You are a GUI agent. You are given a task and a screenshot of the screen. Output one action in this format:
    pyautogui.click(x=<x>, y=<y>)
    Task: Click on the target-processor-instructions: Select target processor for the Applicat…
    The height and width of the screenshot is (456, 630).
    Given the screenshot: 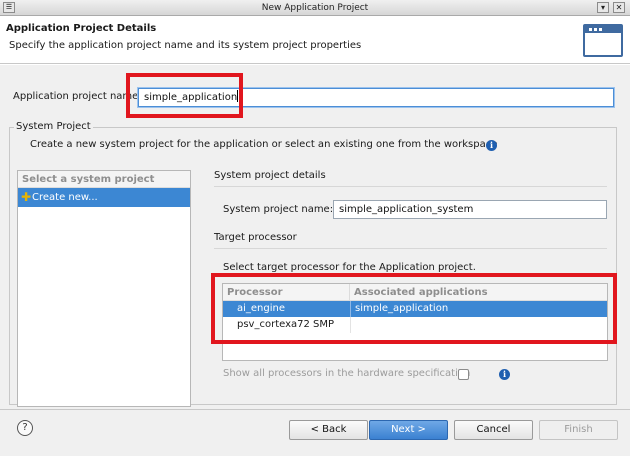 What is the action you would take?
    pyautogui.click(x=349, y=267)
    